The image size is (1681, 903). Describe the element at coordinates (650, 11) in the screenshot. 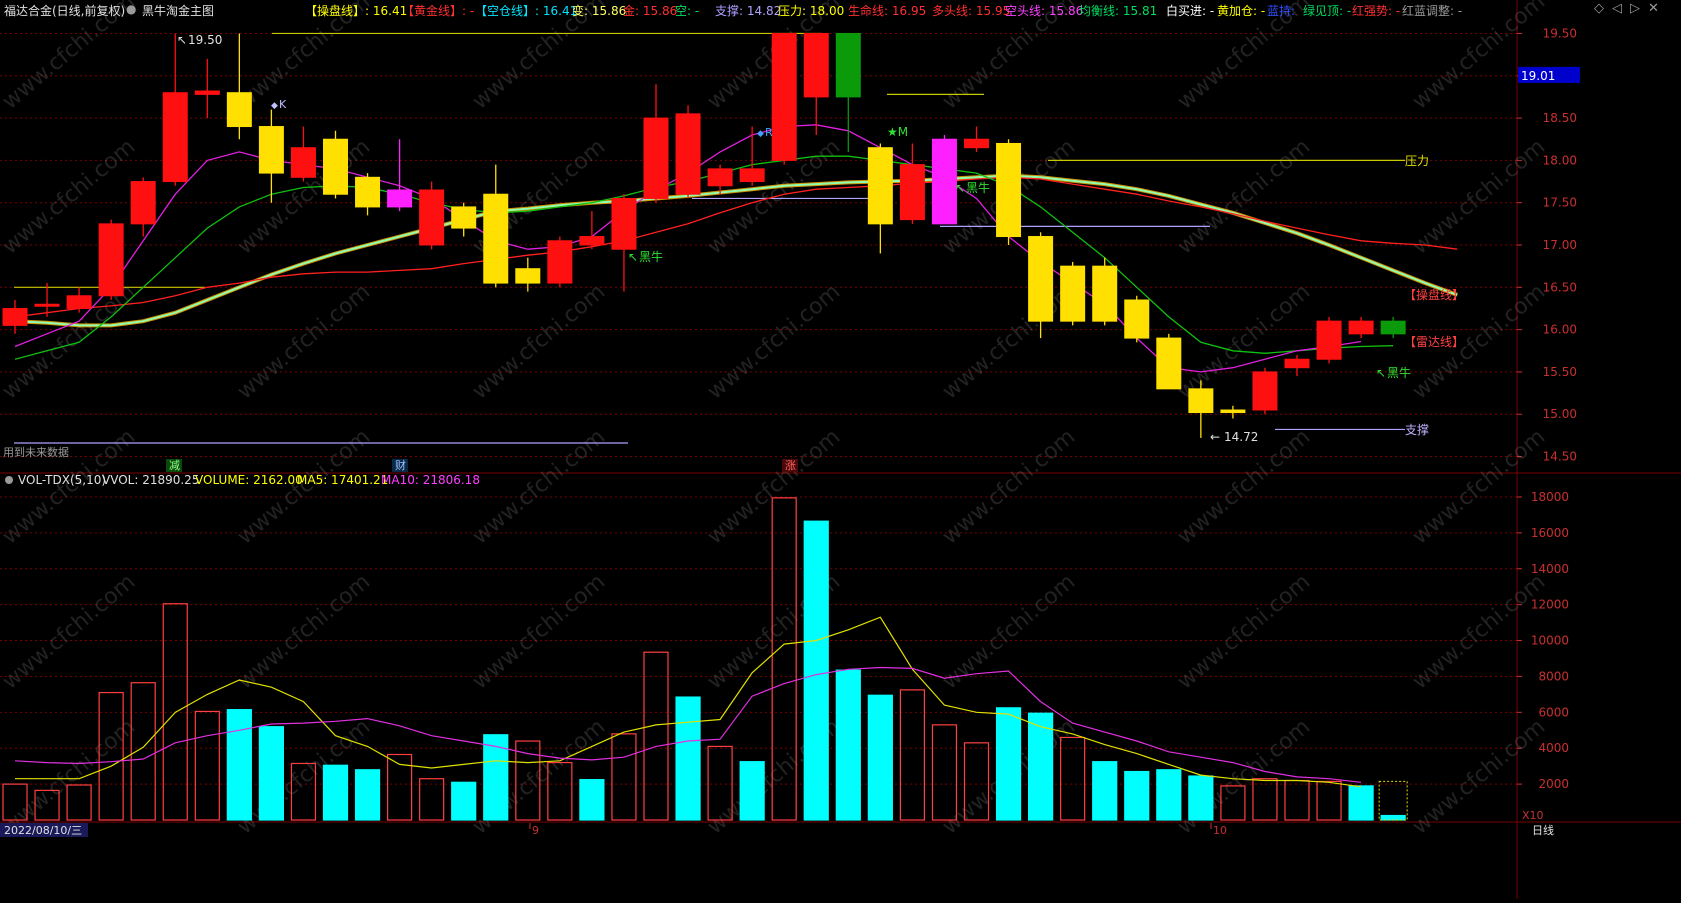

I see `indicator-item: 金: 15.86` at that location.